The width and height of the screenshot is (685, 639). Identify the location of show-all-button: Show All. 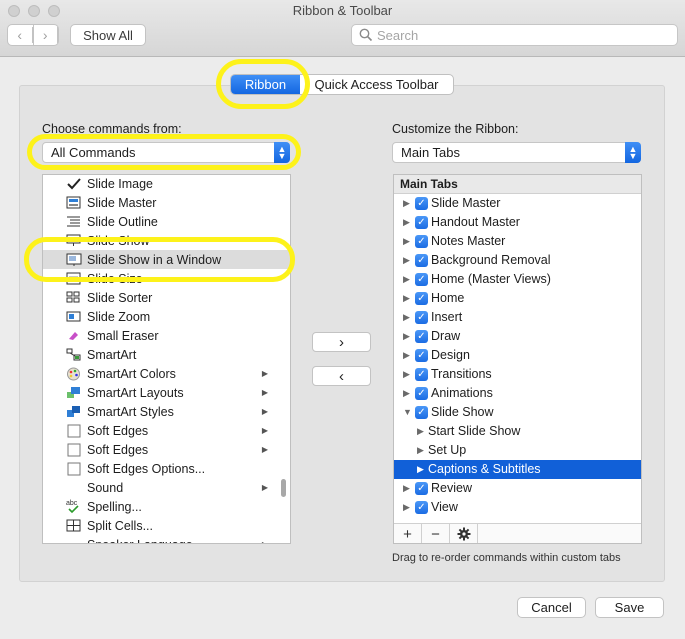
(108, 35).